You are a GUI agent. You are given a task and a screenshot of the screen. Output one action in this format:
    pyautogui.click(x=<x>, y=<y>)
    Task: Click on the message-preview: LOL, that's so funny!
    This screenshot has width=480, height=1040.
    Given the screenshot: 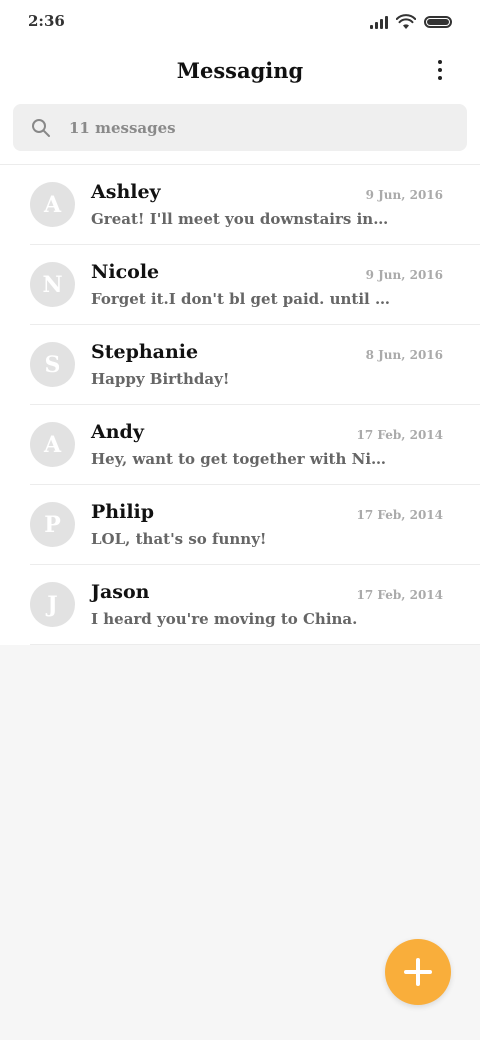 What is the action you would take?
    pyautogui.click(x=179, y=539)
    